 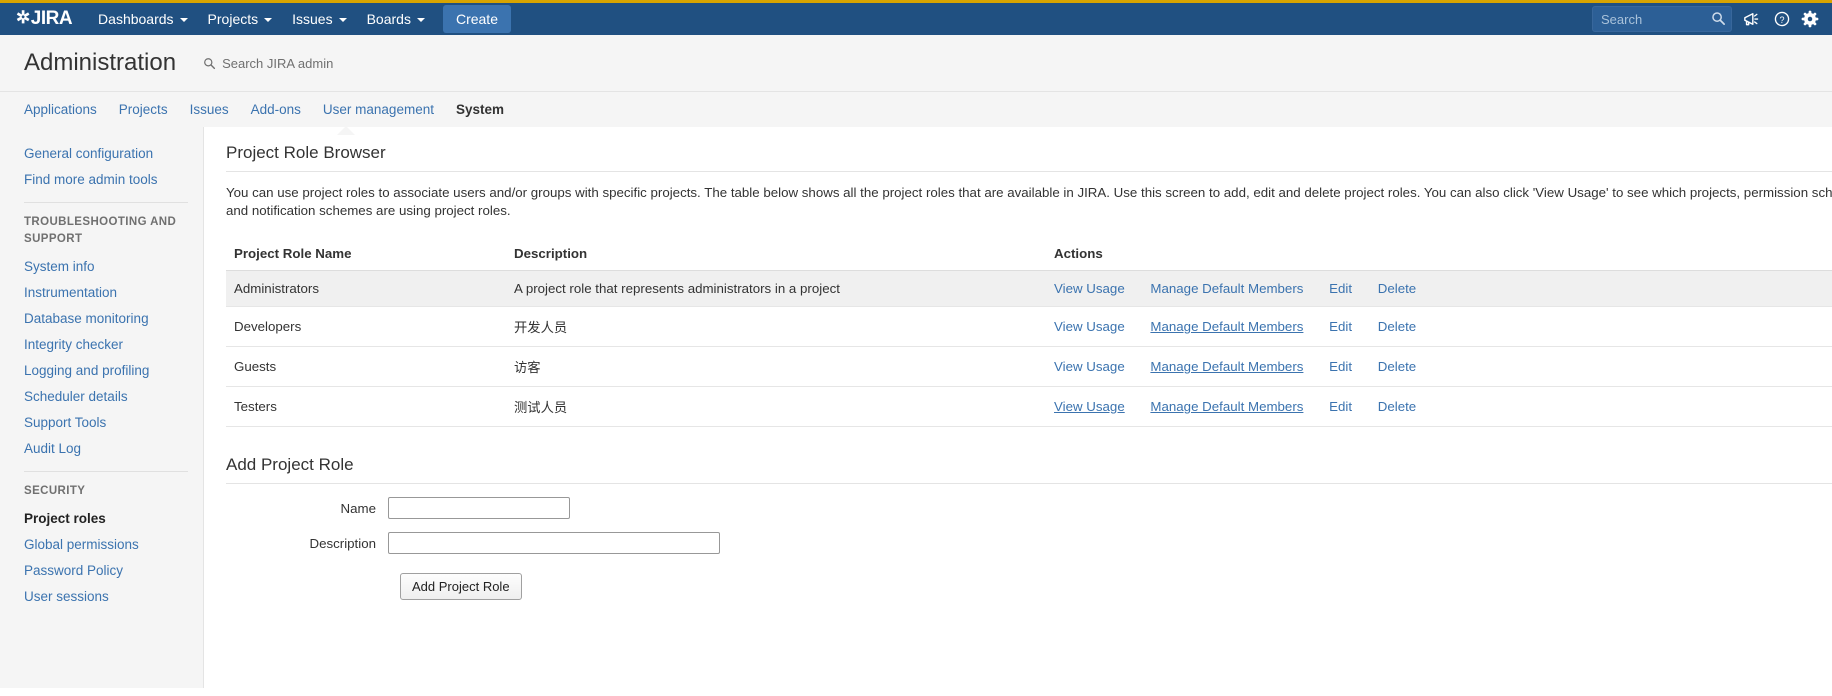 I want to click on sidebar-item-support-tools: Support Tools, so click(x=102, y=423).